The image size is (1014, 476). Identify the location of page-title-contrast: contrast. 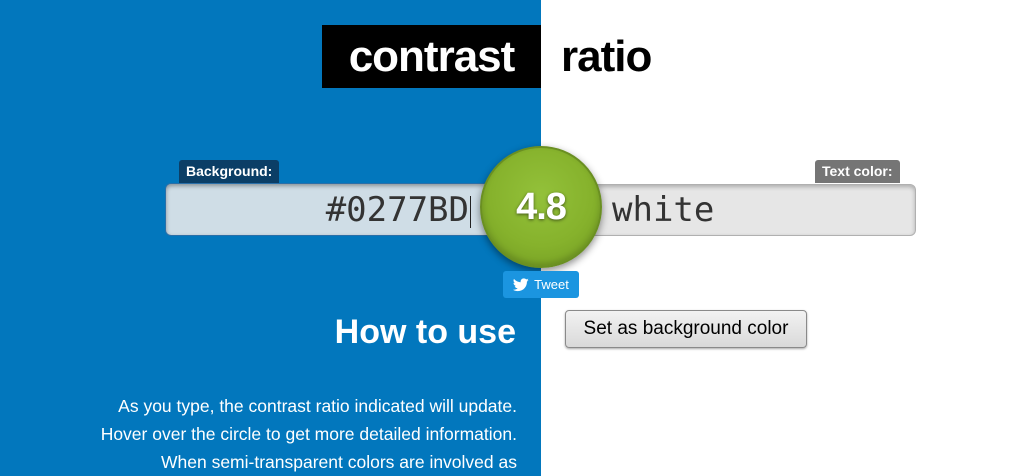
(431, 56).